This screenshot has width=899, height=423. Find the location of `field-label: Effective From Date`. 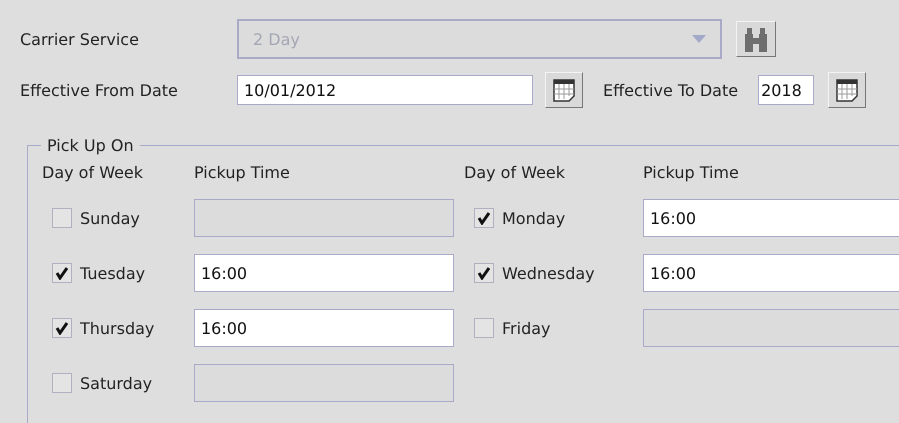

field-label: Effective From Date is located at coordinates (99, 90).